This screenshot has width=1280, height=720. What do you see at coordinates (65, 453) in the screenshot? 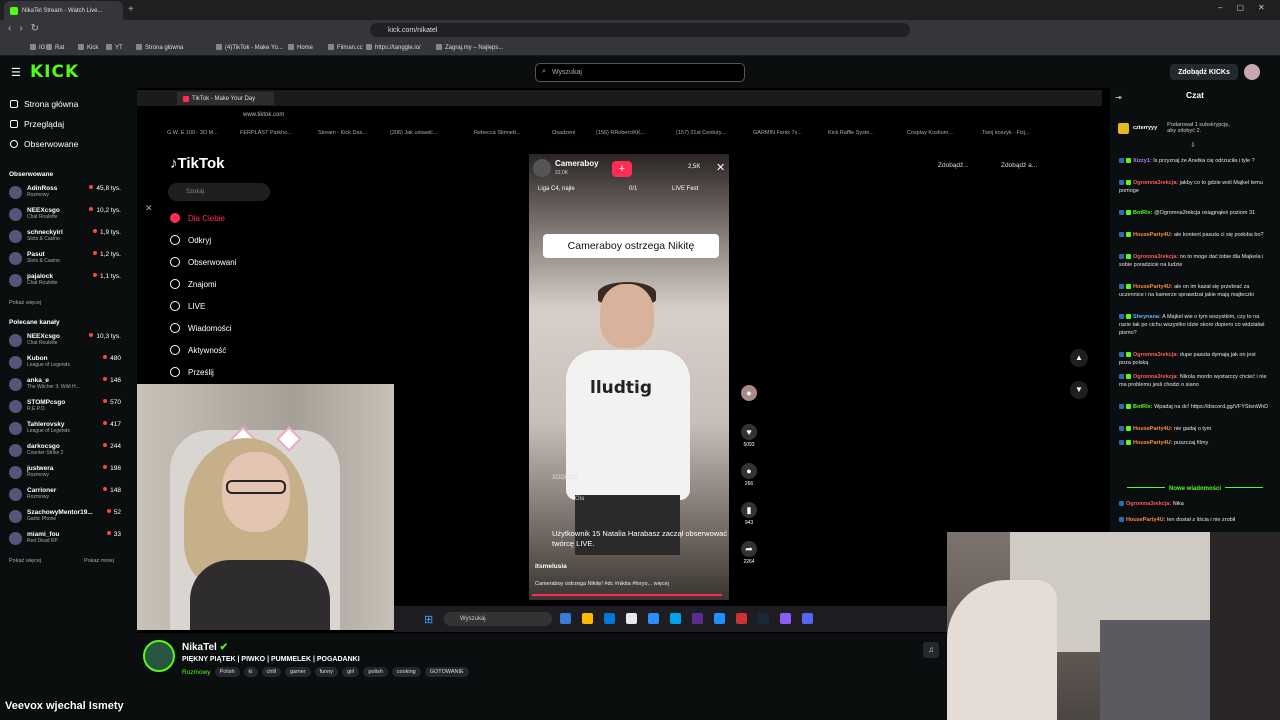
I see `sidebar-channel: darkocsgo Counter-Strike 2 244` at bounding box center [65, 453].